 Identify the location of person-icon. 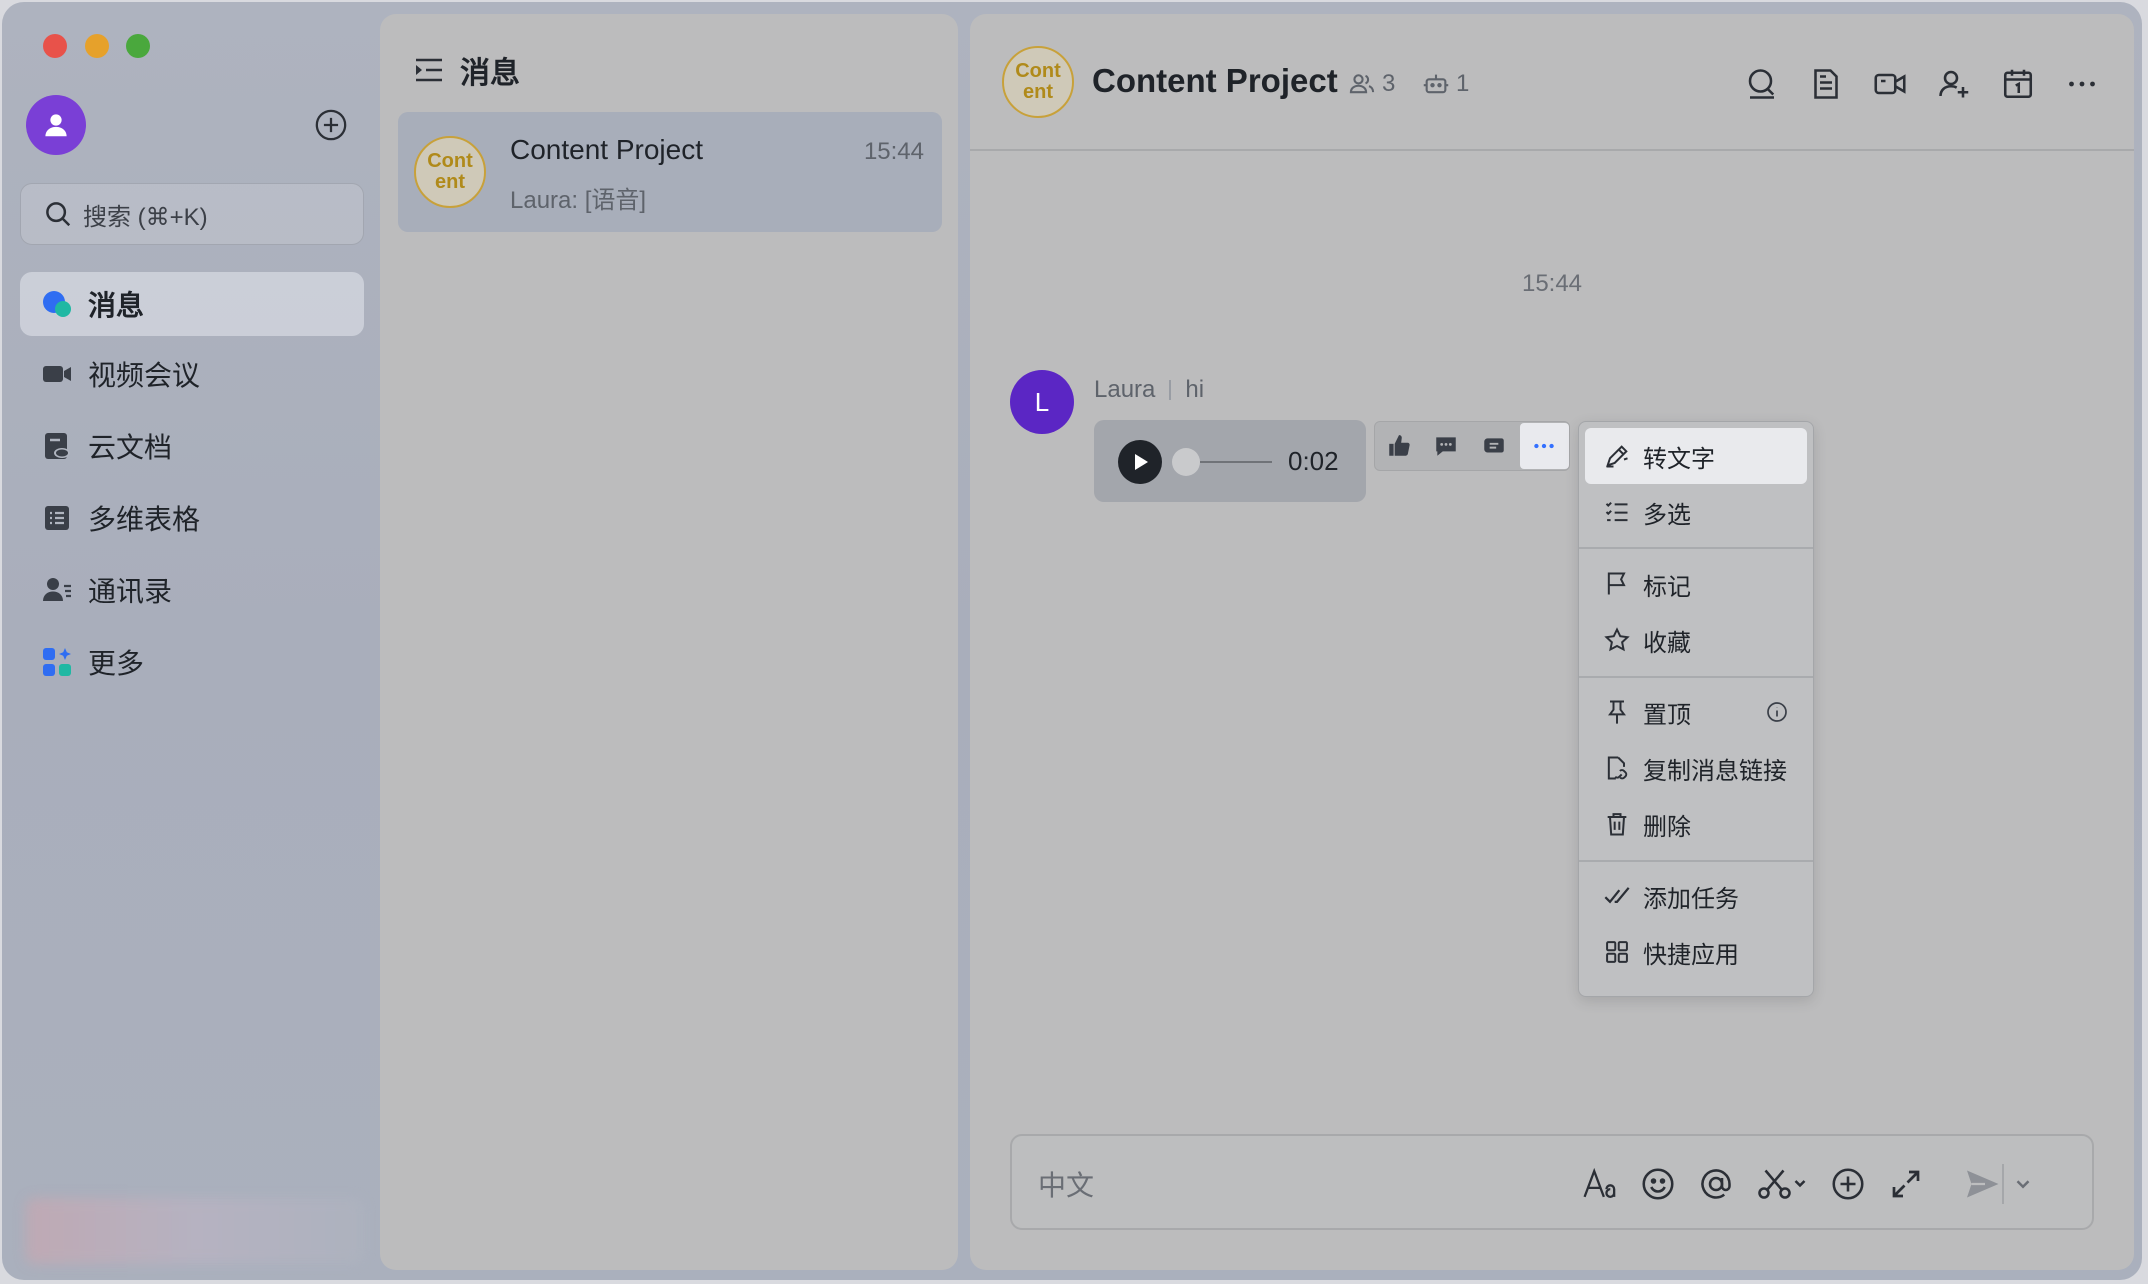
(56, 125).